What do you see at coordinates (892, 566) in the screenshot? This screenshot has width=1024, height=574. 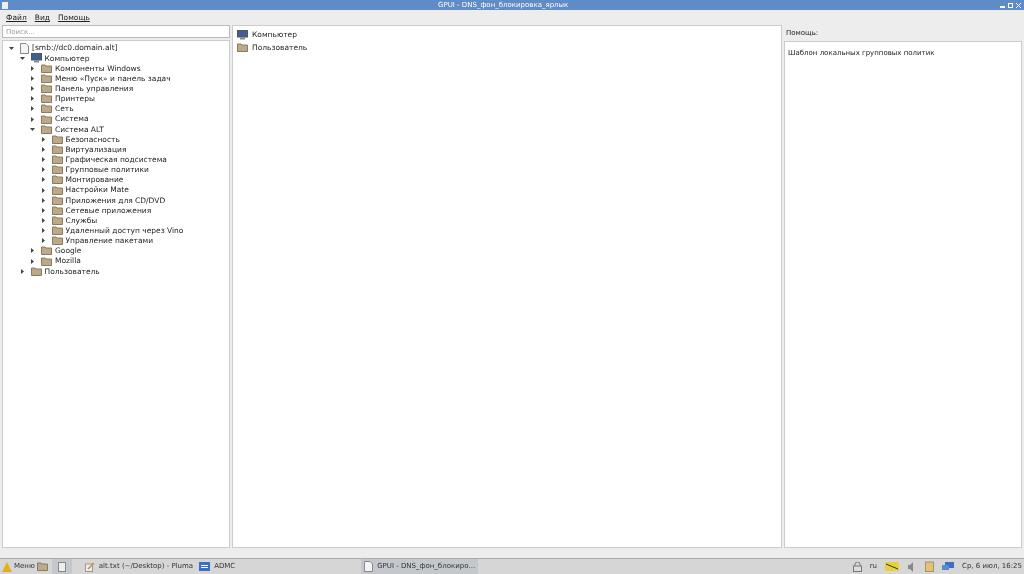 I see `battery-icon` at bounding box center [892, 566].